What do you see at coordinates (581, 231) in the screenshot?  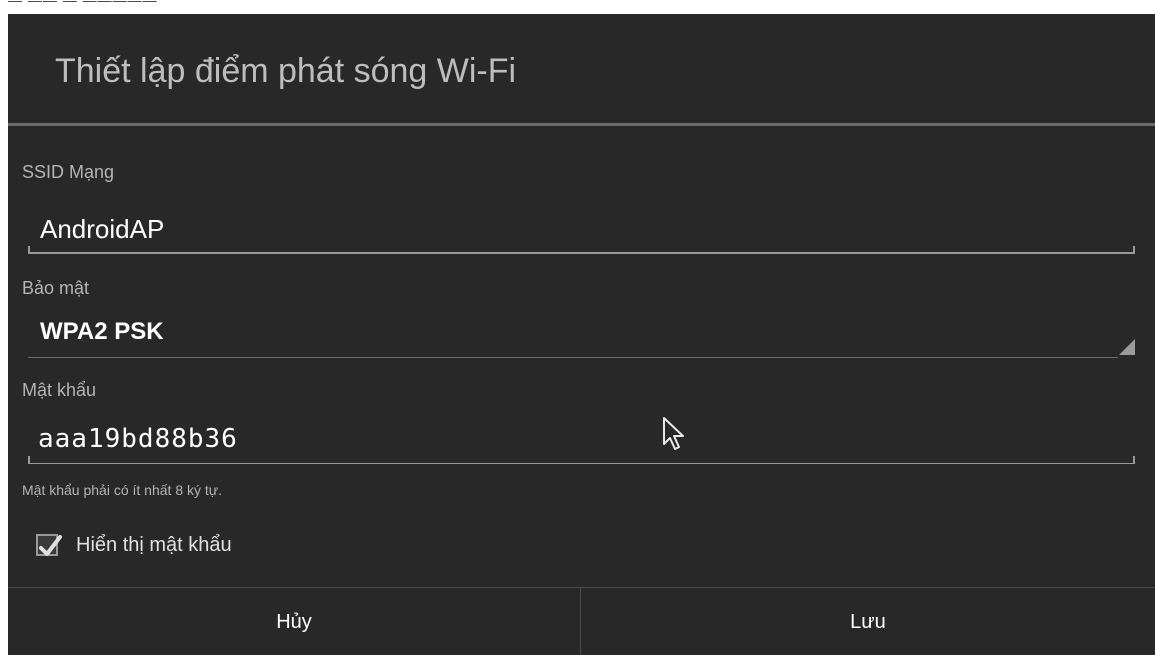 I see `ssid-input: AndroidAP` at bounding box center [581, 231].